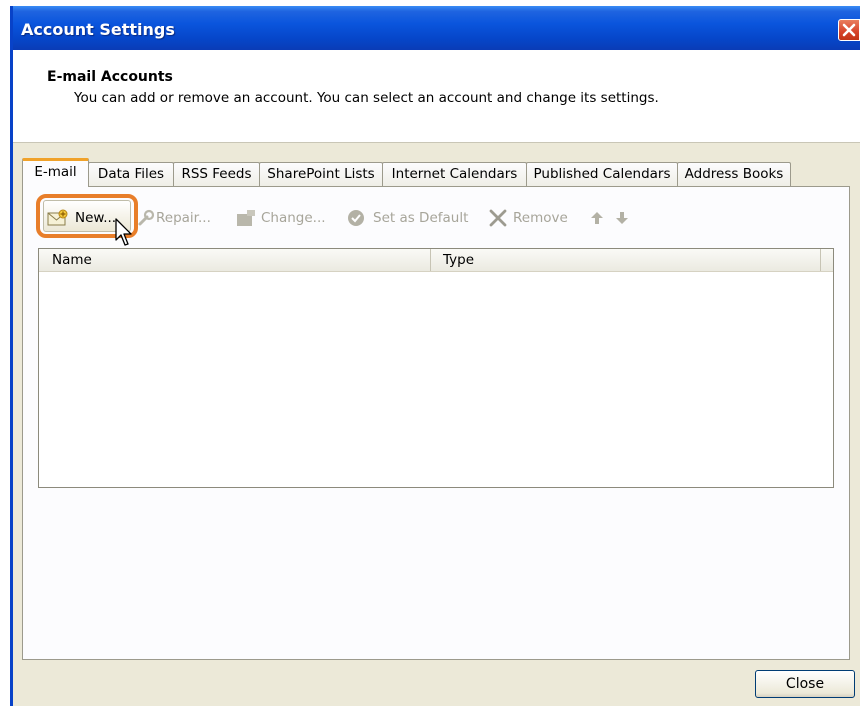 Image resolution: width=860 pixels, height=706 pixels. Describe the element at coordinates (436, 28) in the screenshot. I see `title-bar: Account Settings` at that location.